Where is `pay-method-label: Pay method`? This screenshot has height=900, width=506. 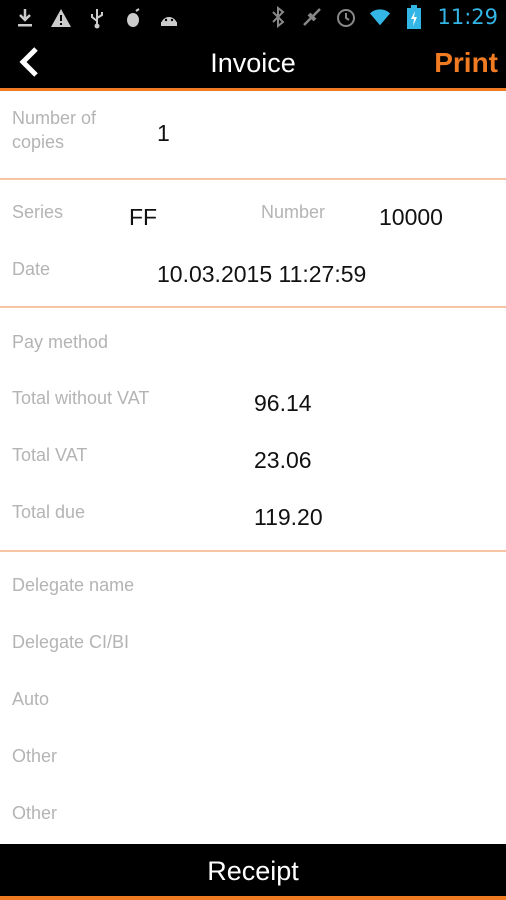 pay-method-label: Pay method is located at coordinates (60, 342).